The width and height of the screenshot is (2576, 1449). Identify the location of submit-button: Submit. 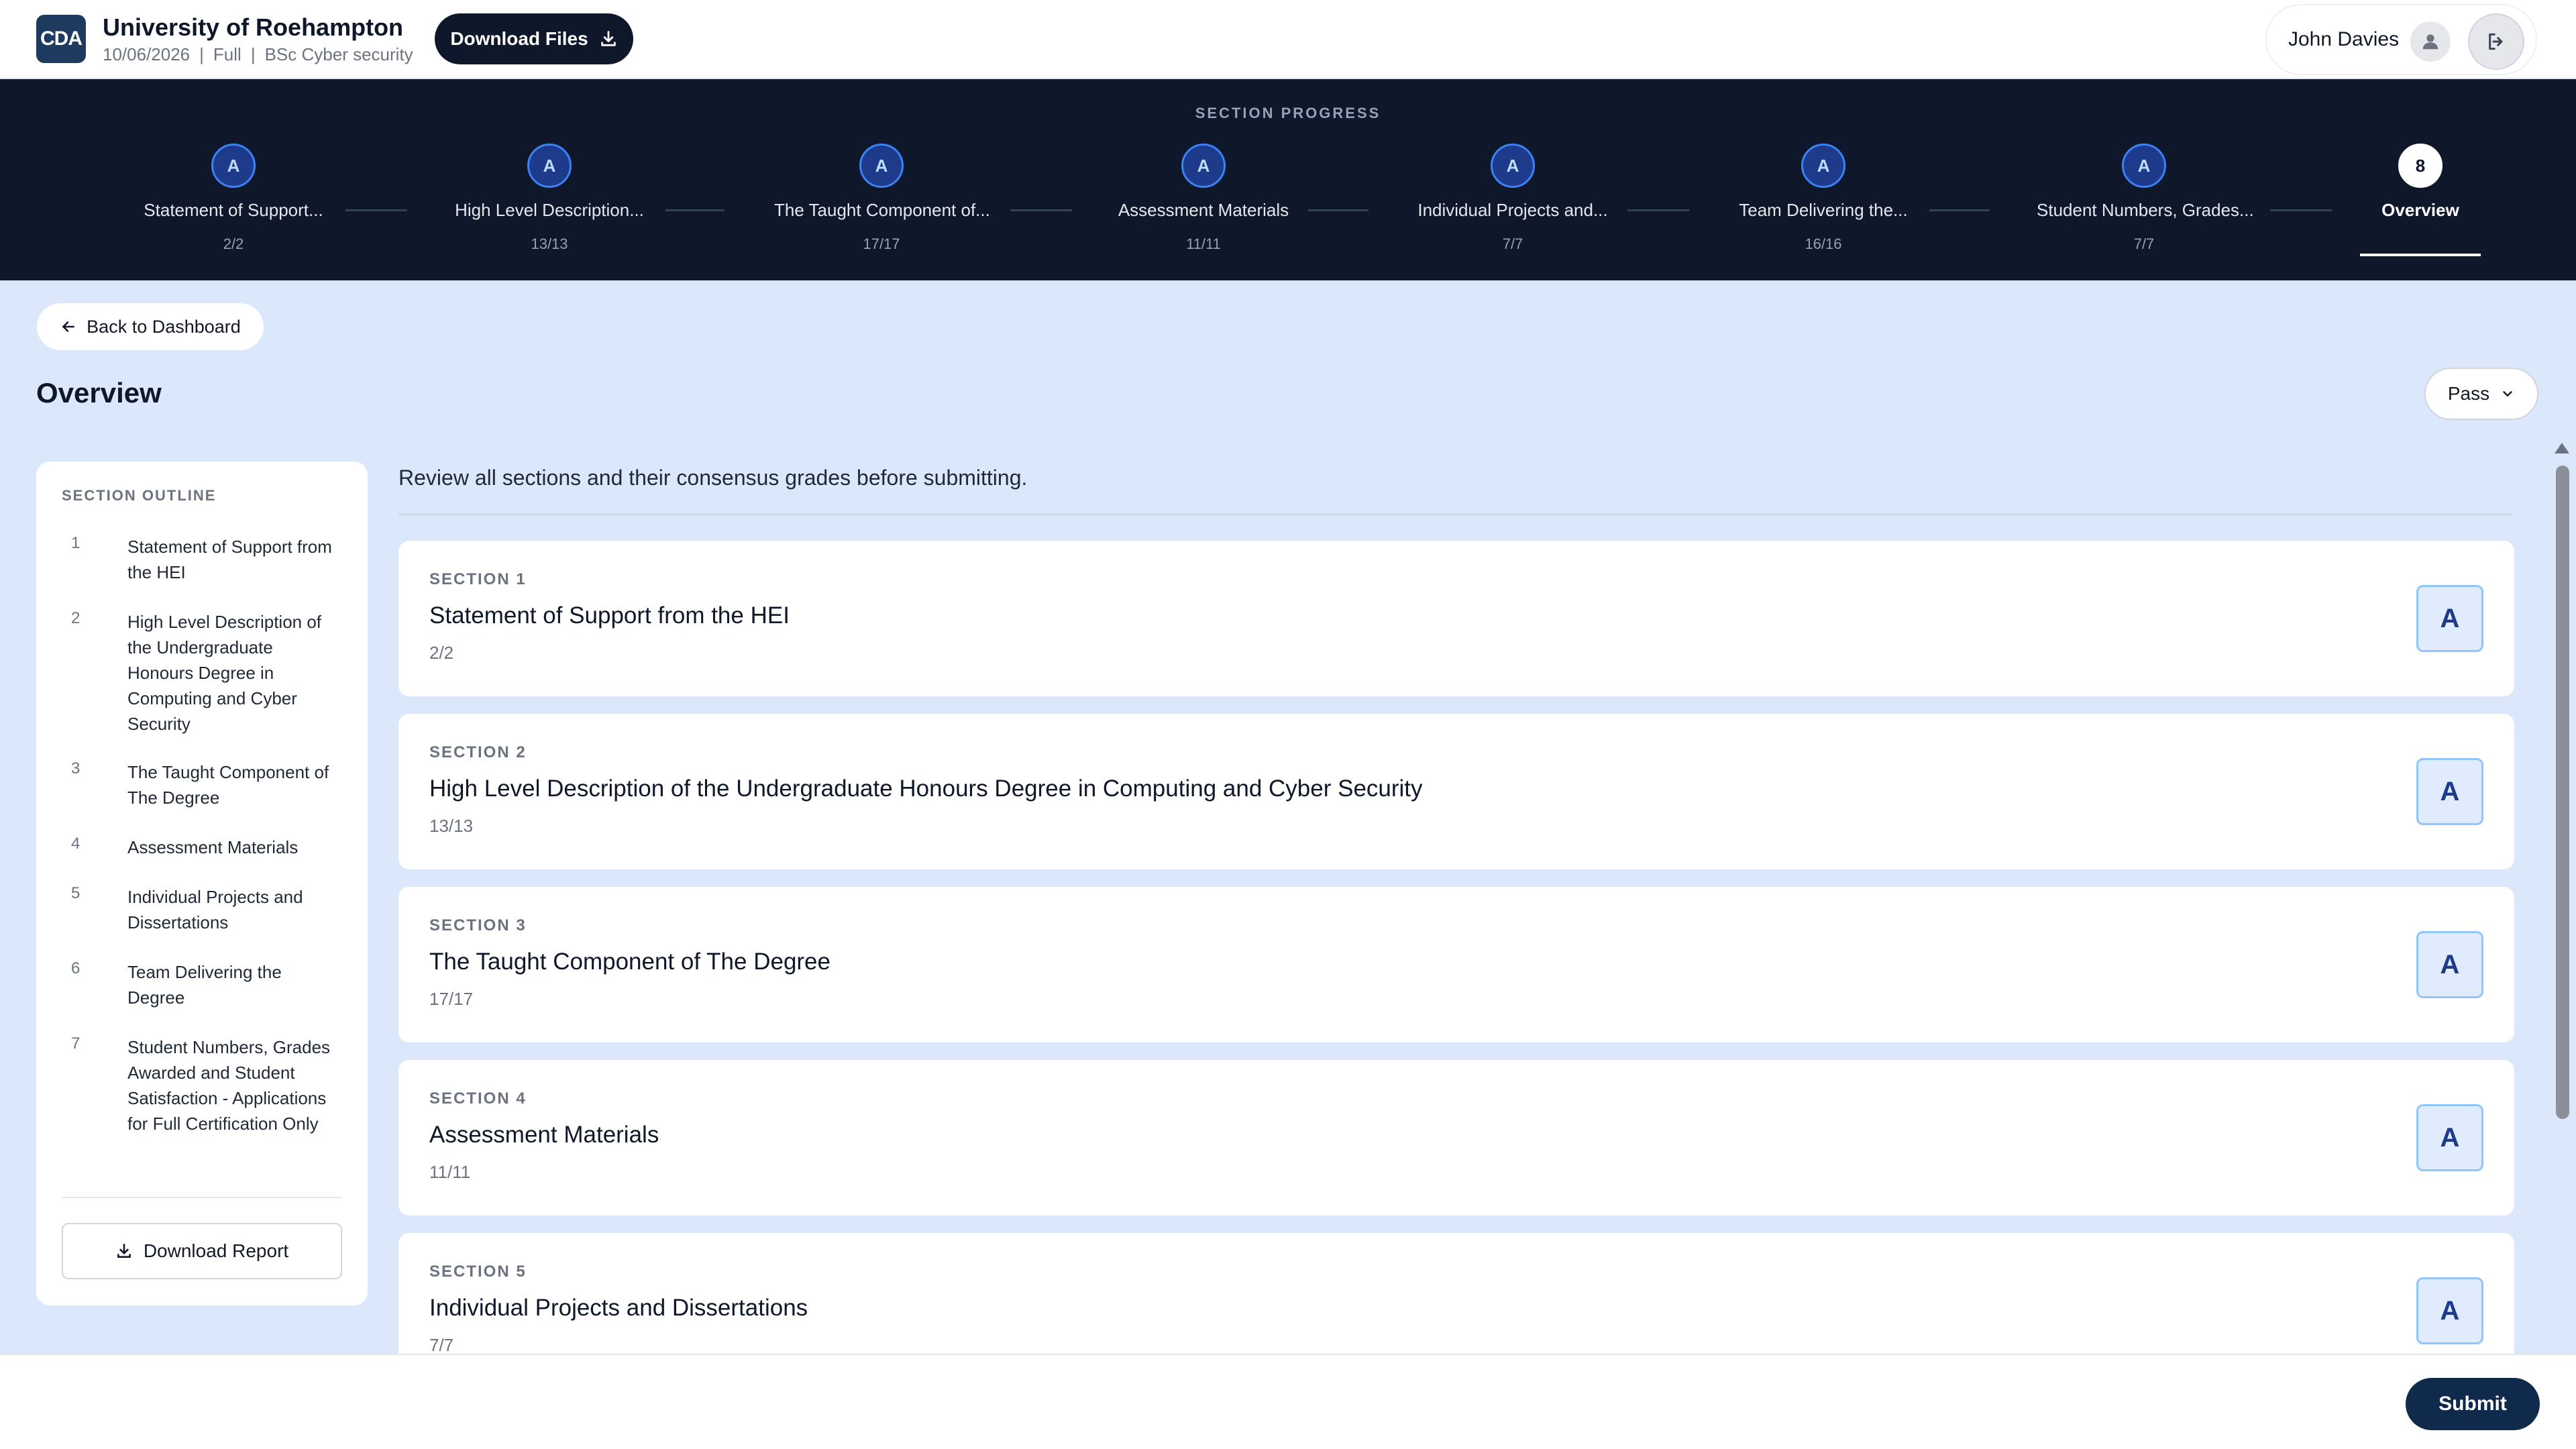
(2473, 1404).